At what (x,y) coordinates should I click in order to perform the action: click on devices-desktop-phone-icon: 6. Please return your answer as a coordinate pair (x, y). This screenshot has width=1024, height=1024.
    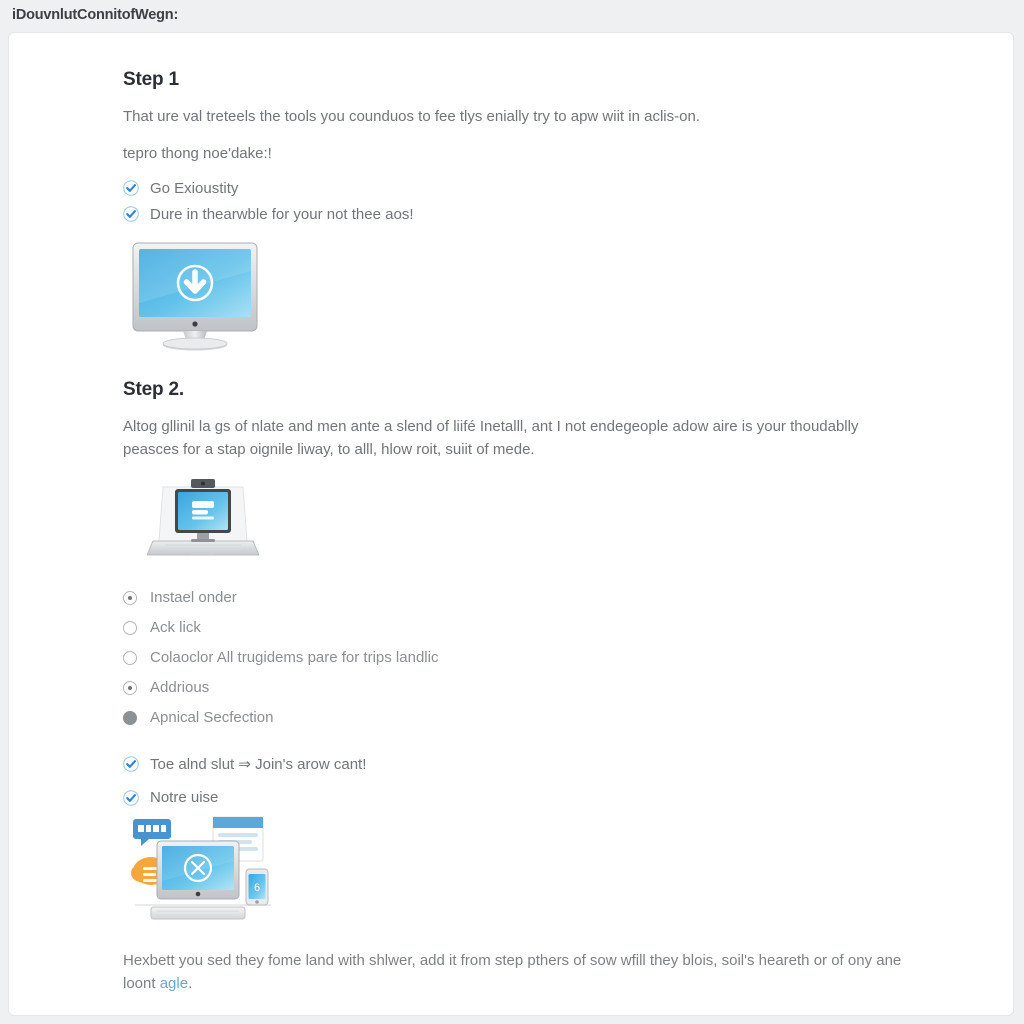
    Looking at the image, I should click on (201, 868).